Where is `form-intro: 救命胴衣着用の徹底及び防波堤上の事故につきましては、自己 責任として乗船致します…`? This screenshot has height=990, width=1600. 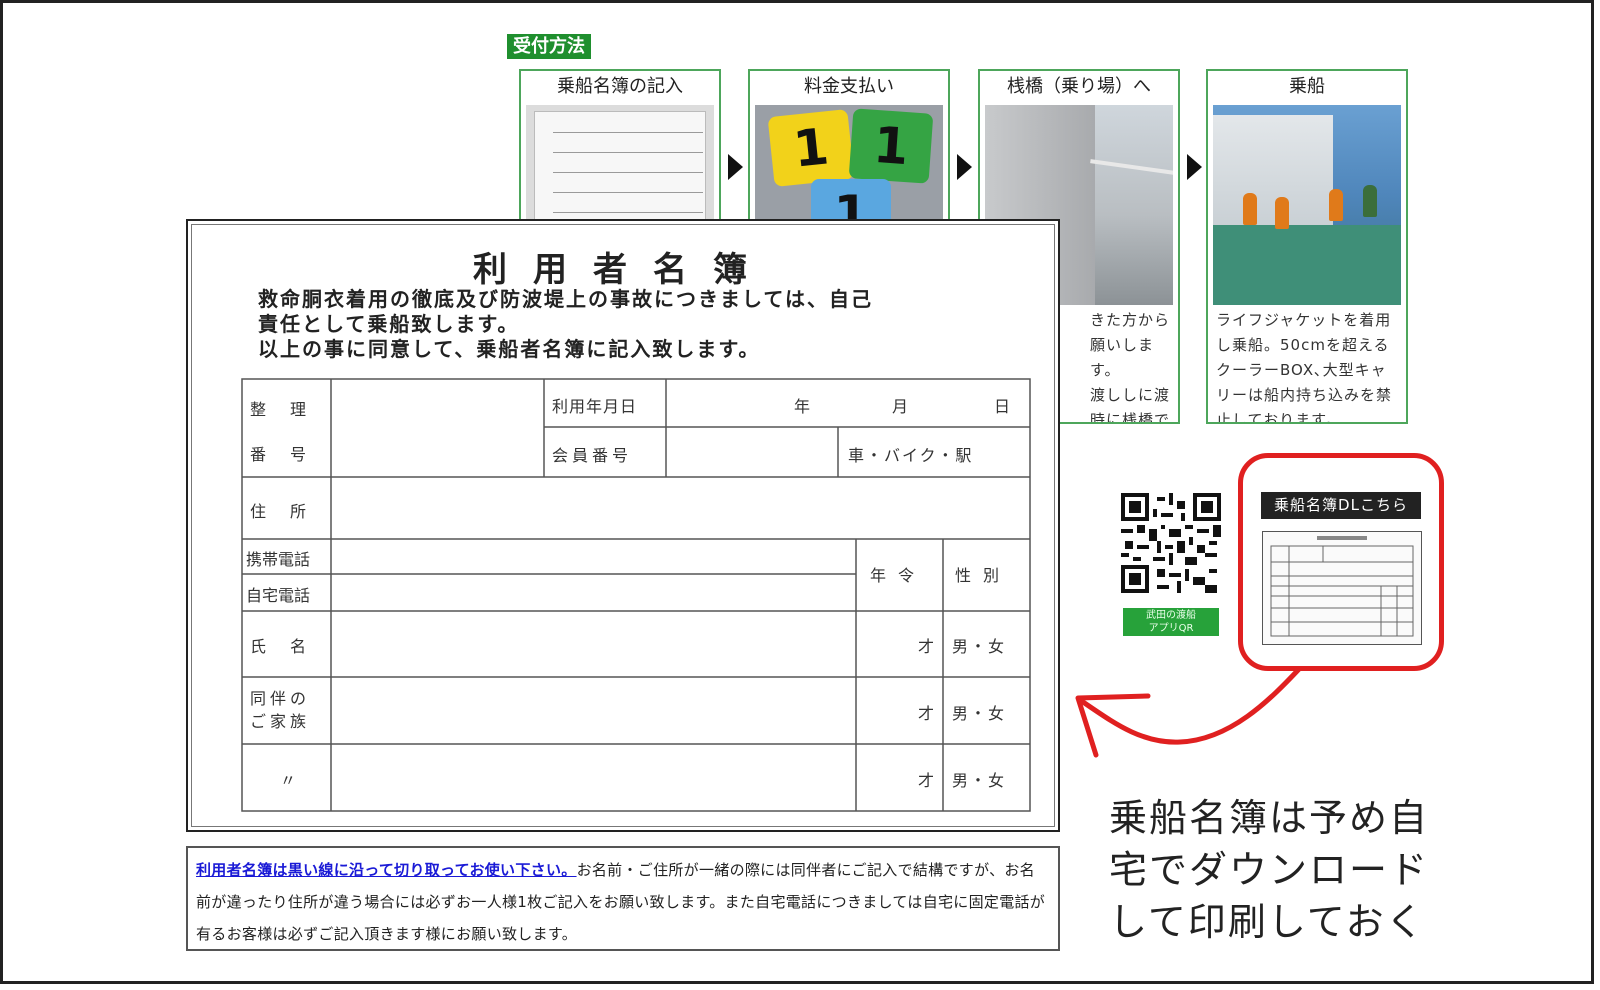
form-intro: 救命胴衣着用の徹底及び防波堤上の事故につきましては、自己 責任として乗船致します… is located at coordinates (638, 324).